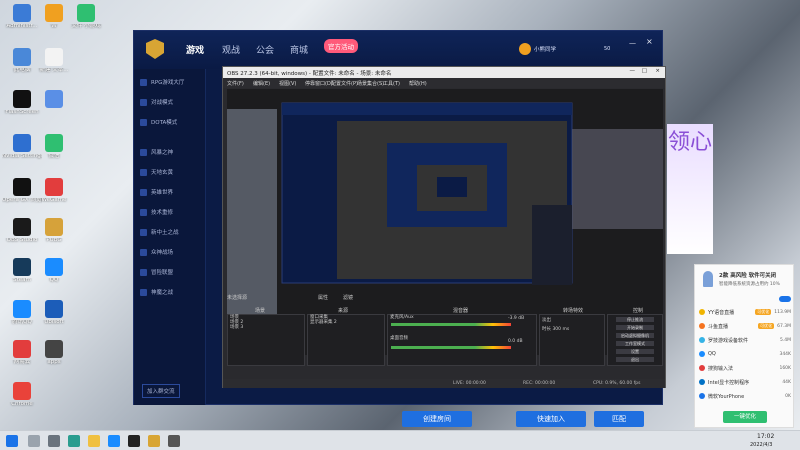  I want to click on obs-menu-item: 文件(F), so click(235, 83).